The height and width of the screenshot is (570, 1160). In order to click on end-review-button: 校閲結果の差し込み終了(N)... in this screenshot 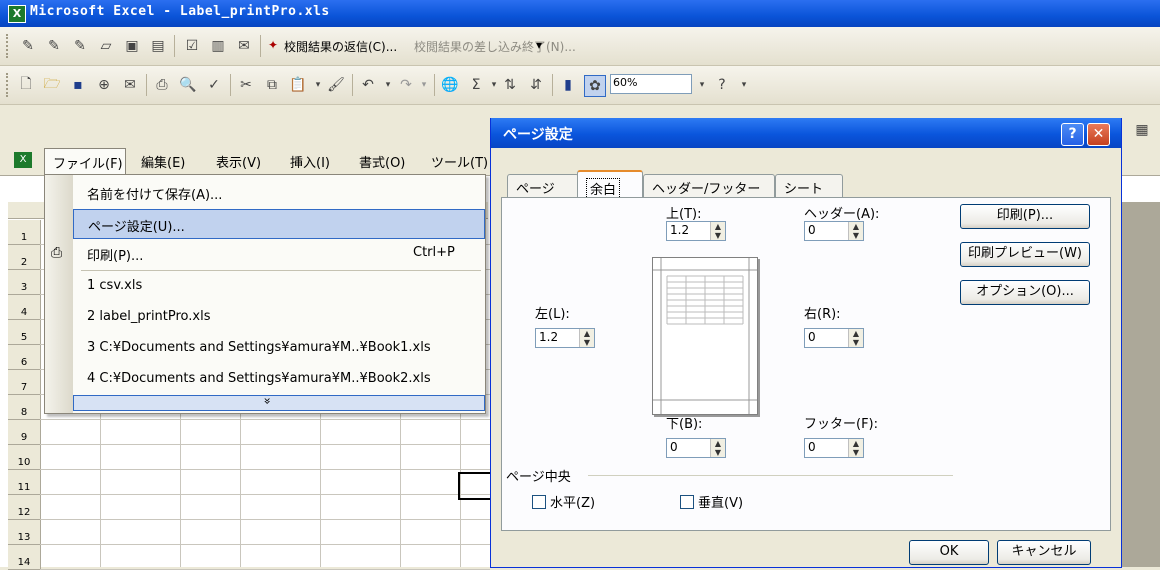, I will do `click(495, 46)`.